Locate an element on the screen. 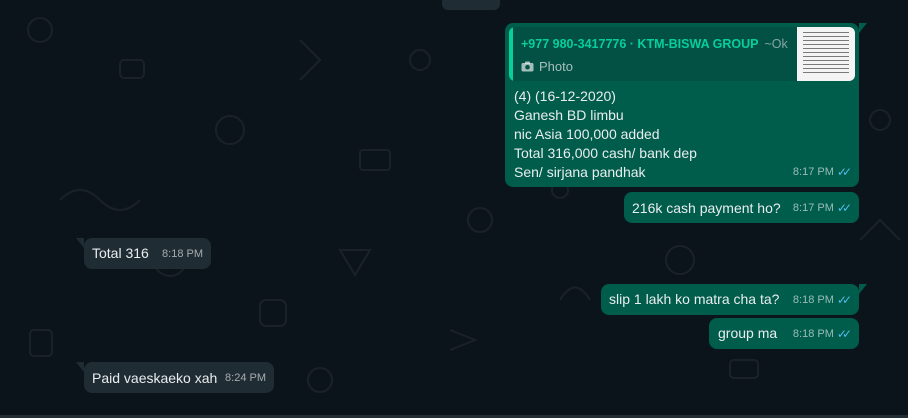 The height and width of the screenshot is (418, 908). camera-icon is located at coordinates (527, 66).